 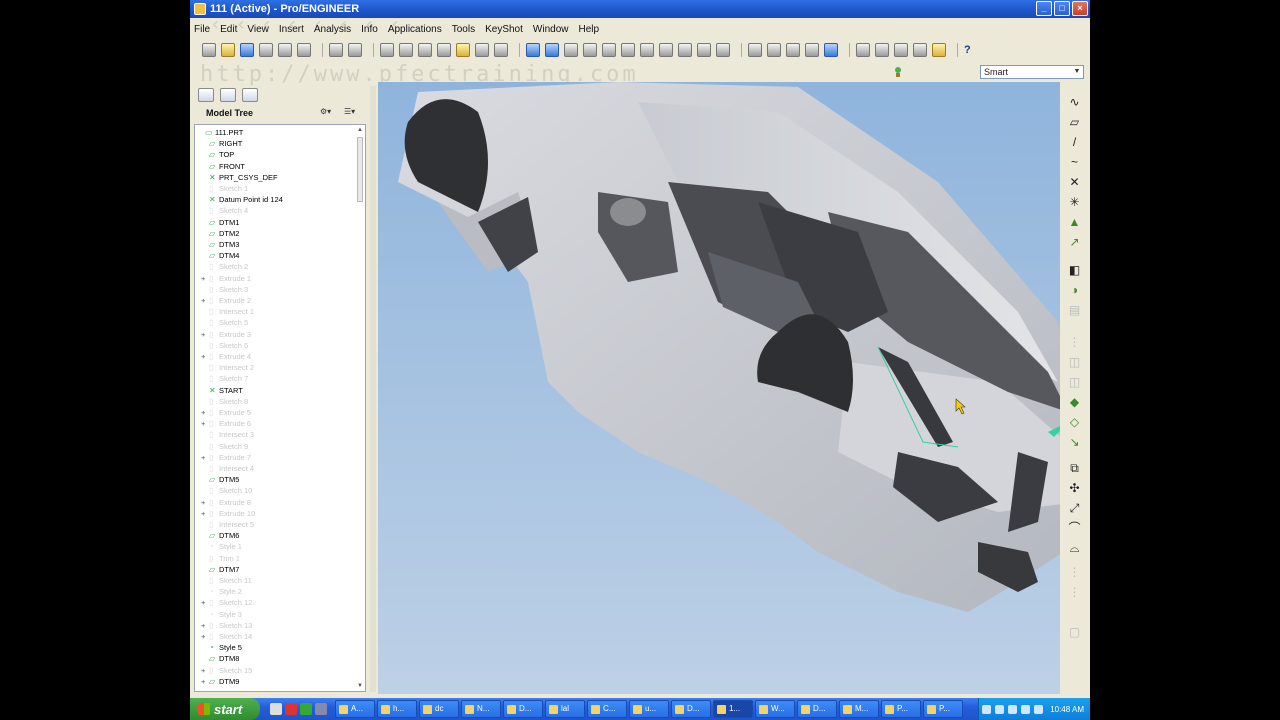 I want to click on tree-show-icon: ☰▾, so click(x=354, y=113).